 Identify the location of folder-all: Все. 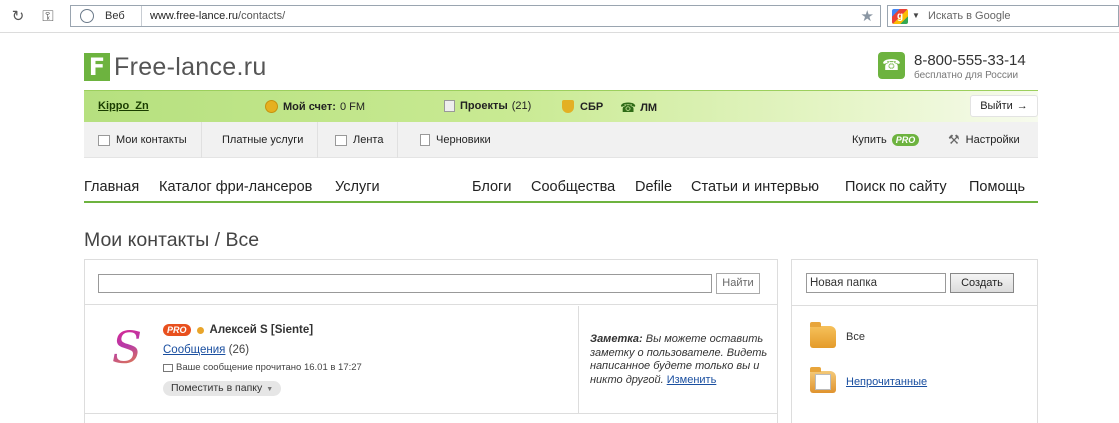
(837, 335).